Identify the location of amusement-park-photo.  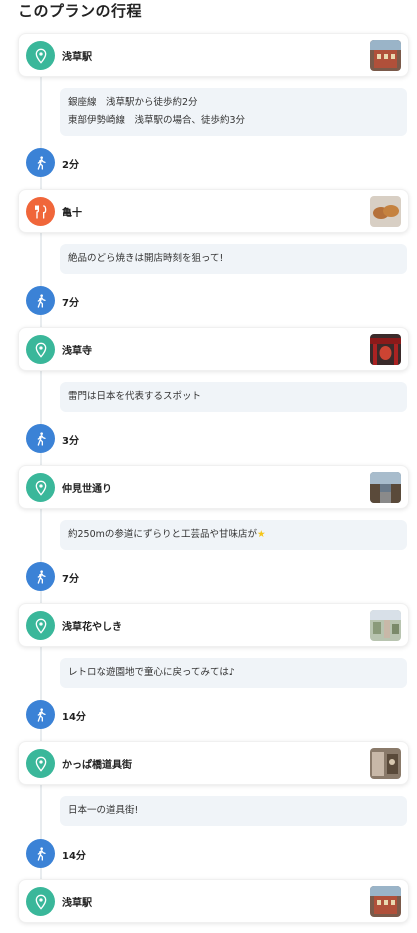
(385, 625).